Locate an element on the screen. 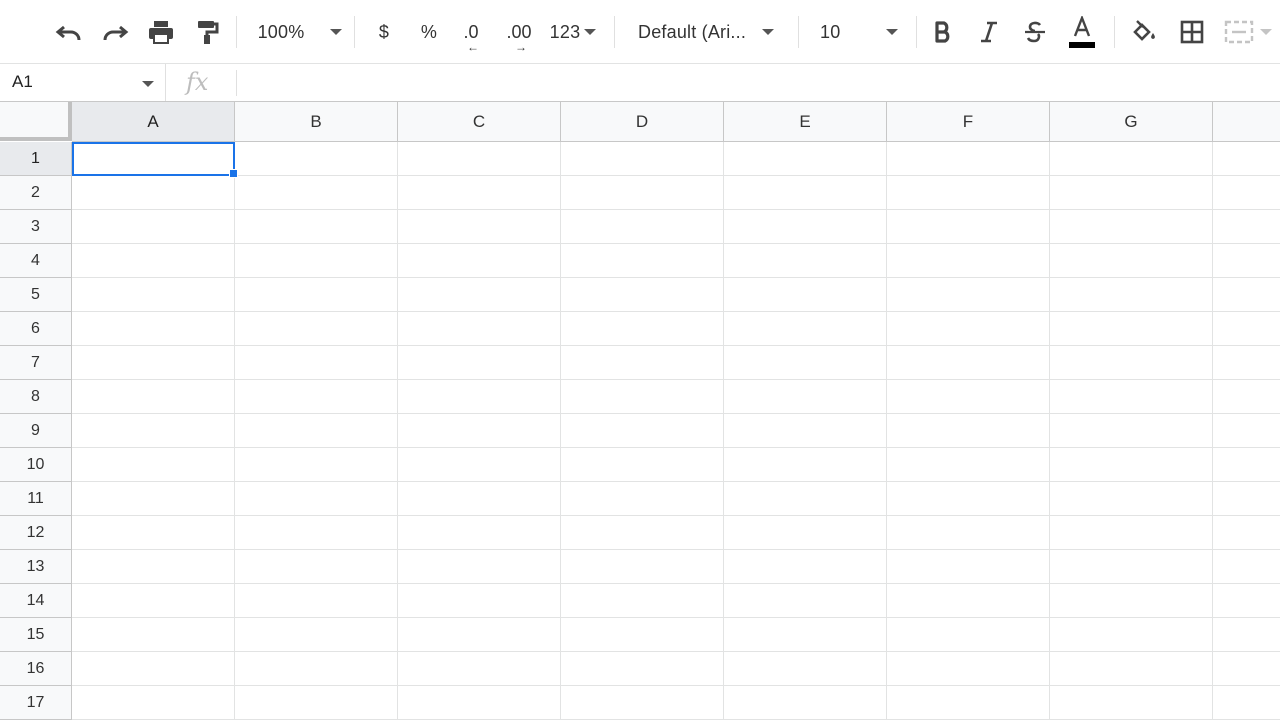 Image resolution: width=1280 pixels, height=720 pixels. undo-button is located at coordinates (69, 32).